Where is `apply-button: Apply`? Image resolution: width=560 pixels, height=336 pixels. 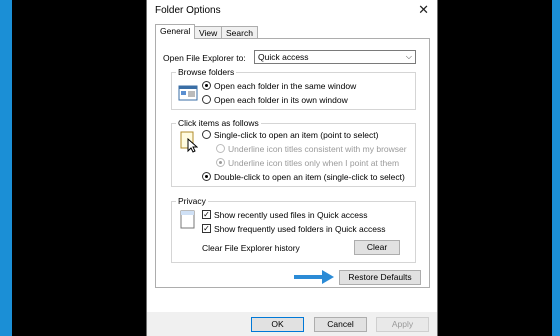 apply-button: Apply is located at coordinates (402, 324).